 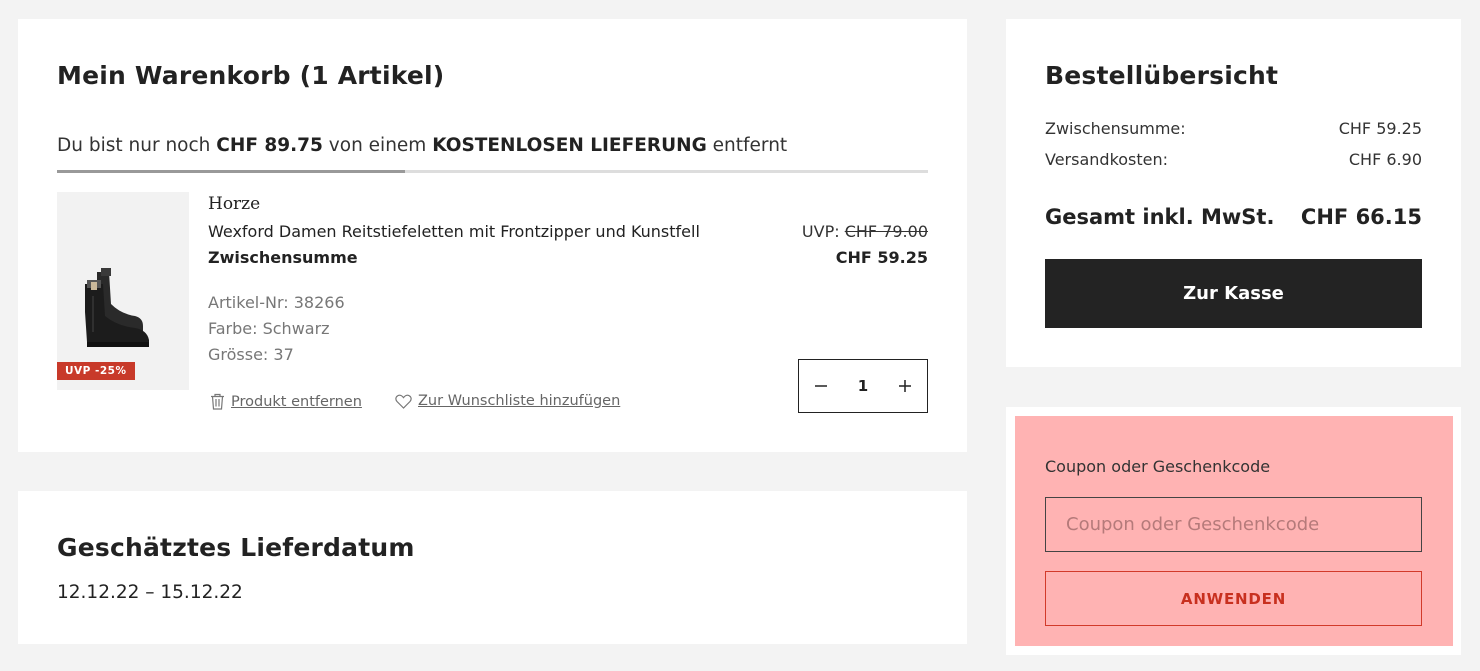 I want to click on remove-product-link: Produkt entfernen, so click(x=286, y=401).